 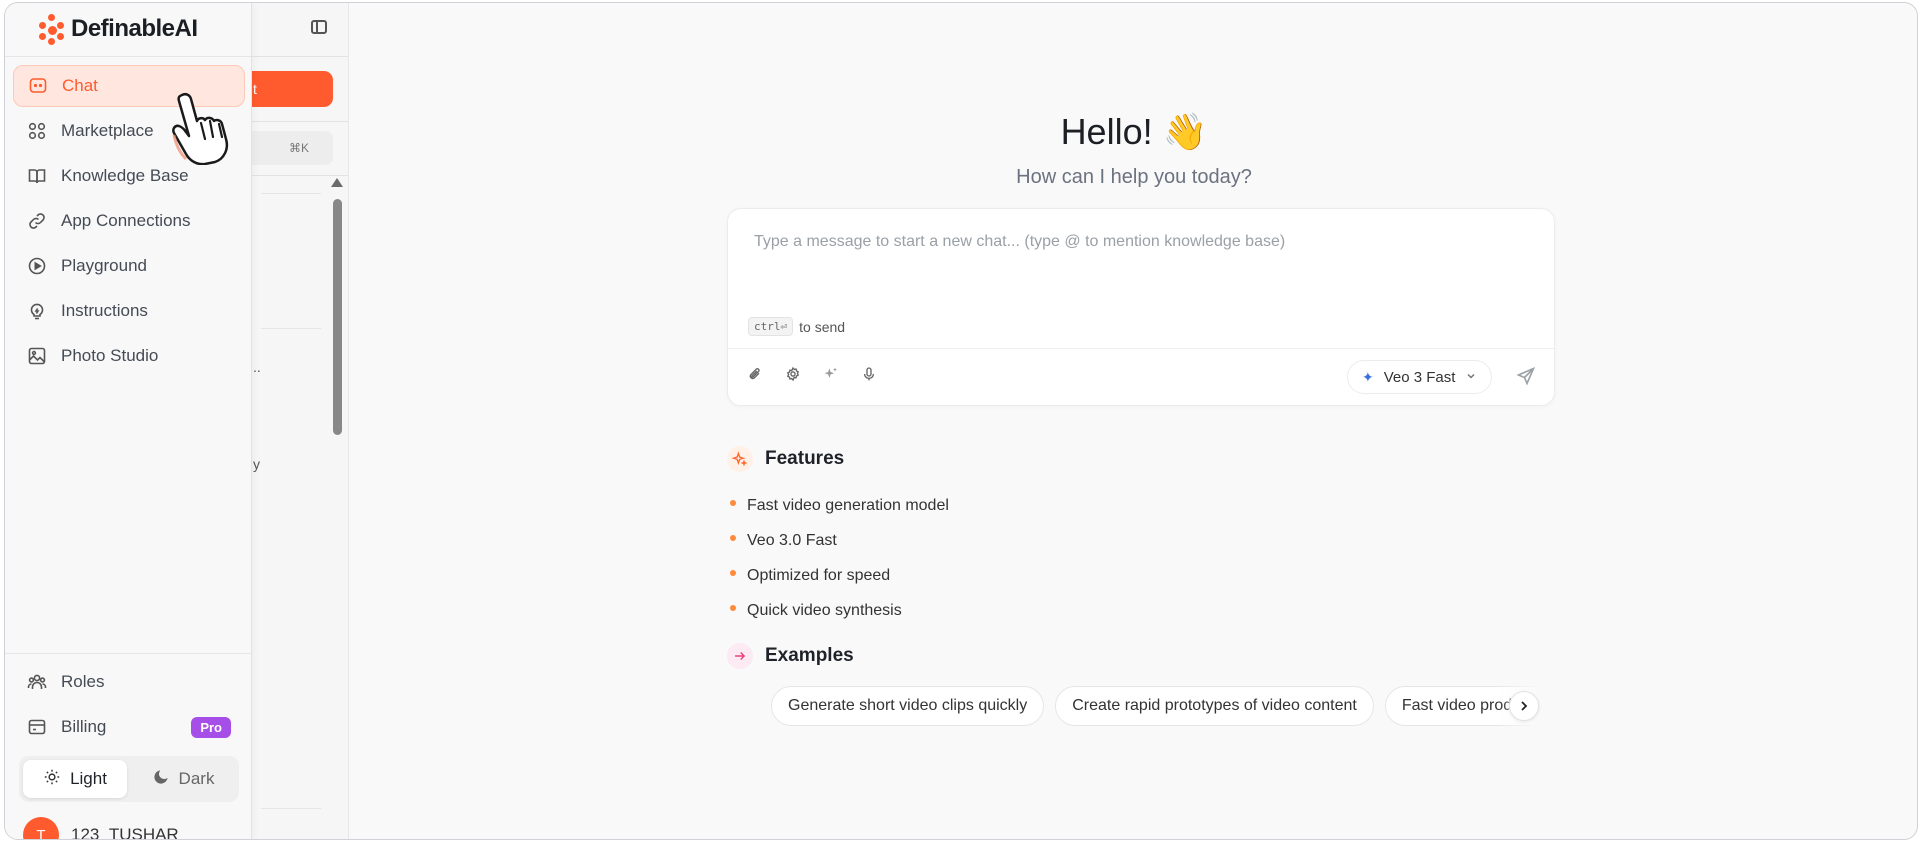 What do you see at coordinates (125, 832) in the screenshot?
I see `user-name: 123_TUSHAR` at bounding box center [125, 832].